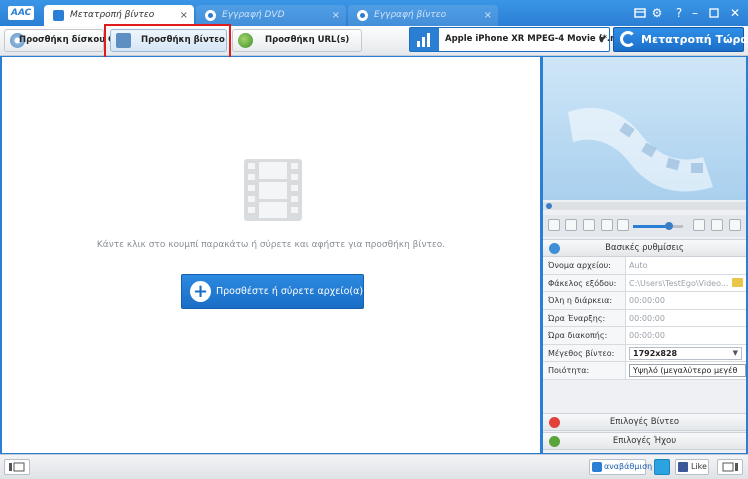  Describe the element at coordinates (424, 39) in the screenshot. I see `profile-bars-icon` at that location.